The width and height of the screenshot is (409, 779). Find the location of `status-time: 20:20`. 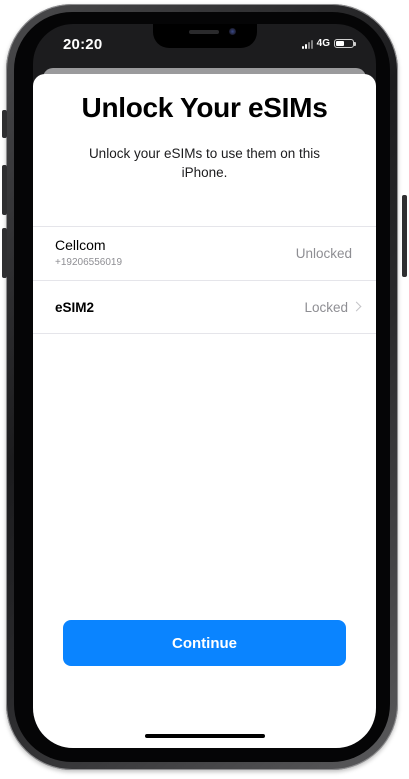

status-time: 20:20 is located at coordinates (83, 44).